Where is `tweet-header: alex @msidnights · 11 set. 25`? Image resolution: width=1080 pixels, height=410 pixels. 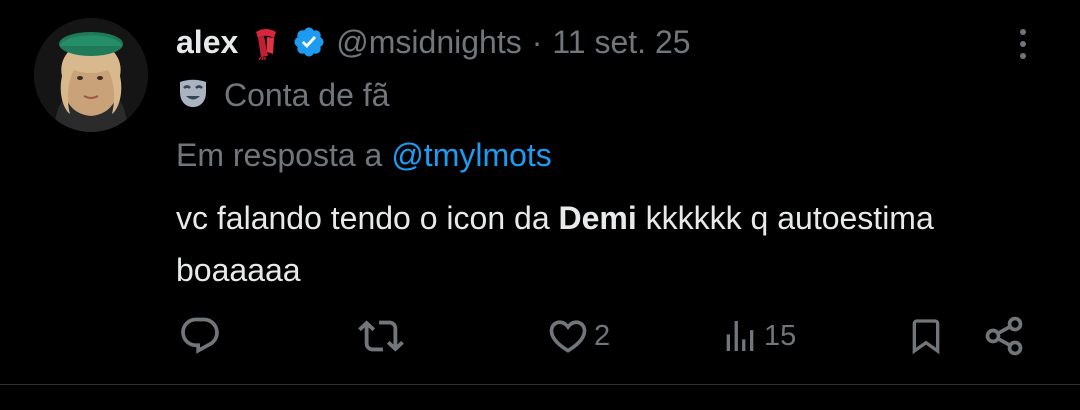 tweet-header: alex @msidnights · 11 set. 25 is located at coordinates (433, 42).